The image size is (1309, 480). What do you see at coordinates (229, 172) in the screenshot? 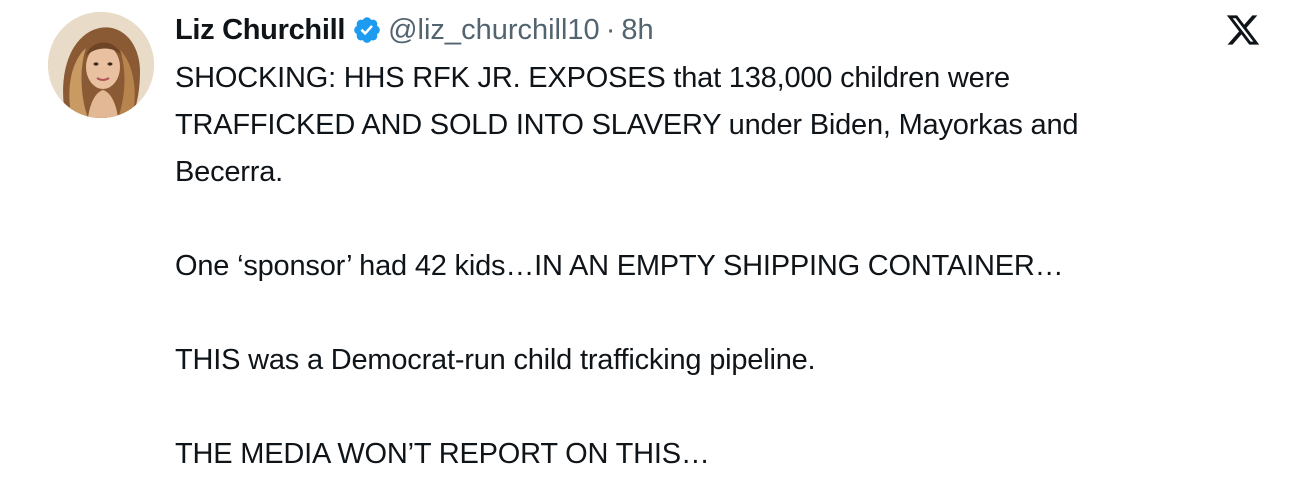
I see `tweet-line: Becerra.` at bounding box center [229, 172].